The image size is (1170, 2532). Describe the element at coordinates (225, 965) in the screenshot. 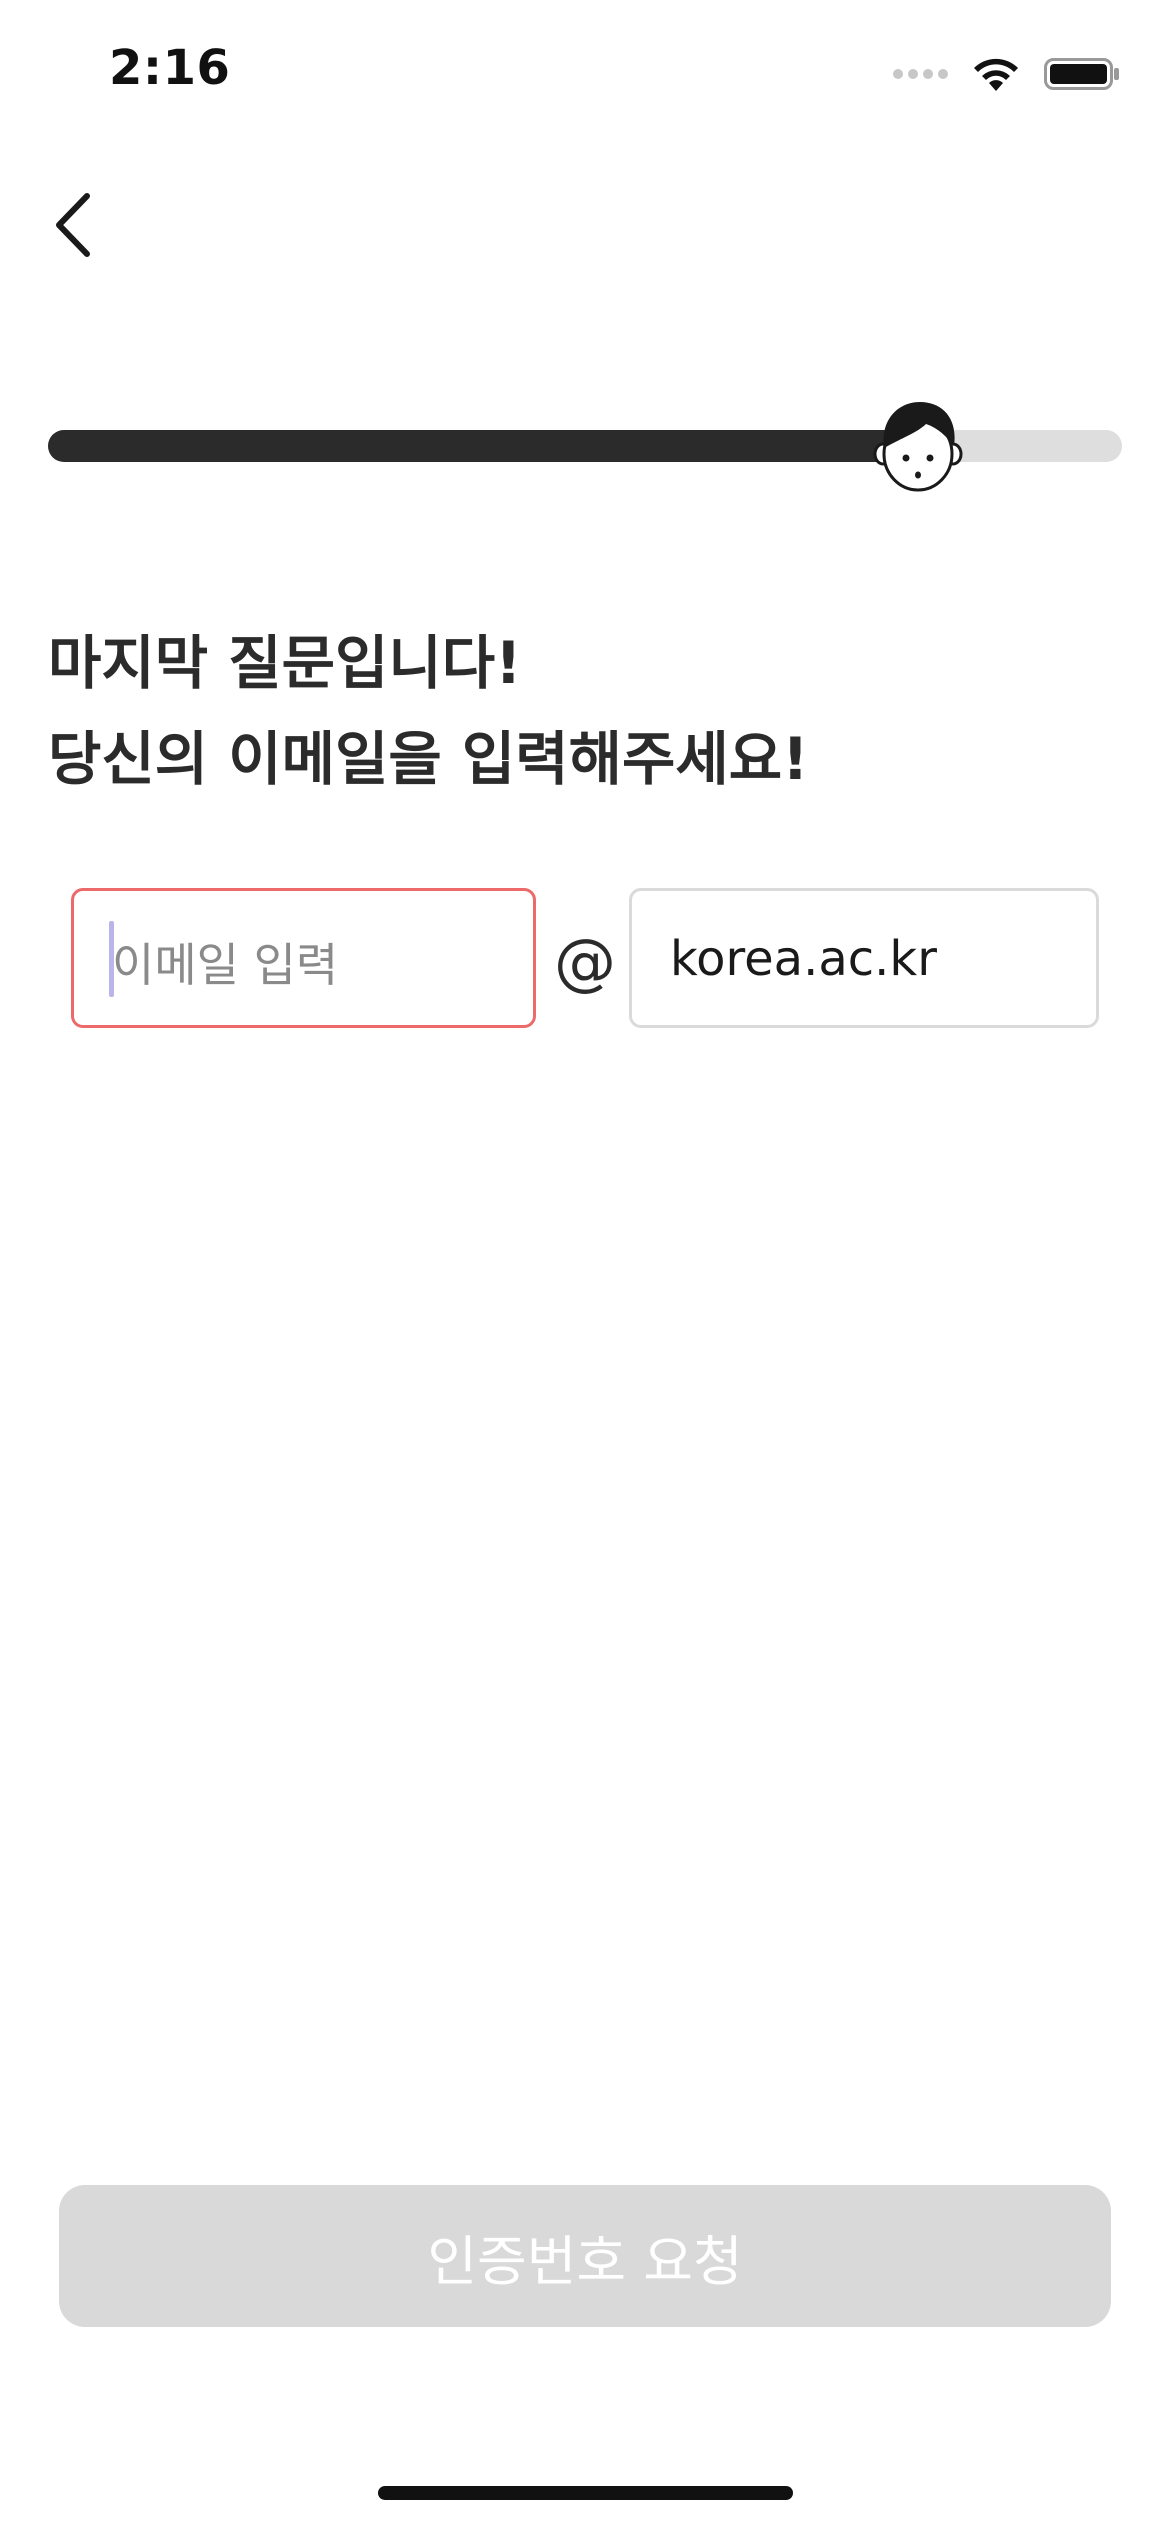

I see `email-input-placeholder: 이메일 입력` at that location.